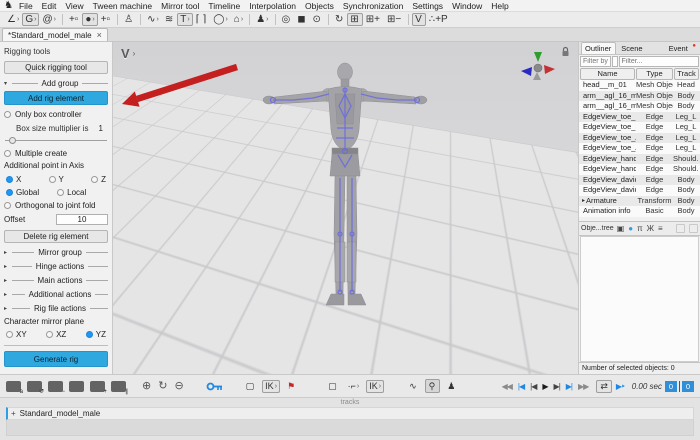  I want to click on camera-add-icon: +, so click(98, 387).